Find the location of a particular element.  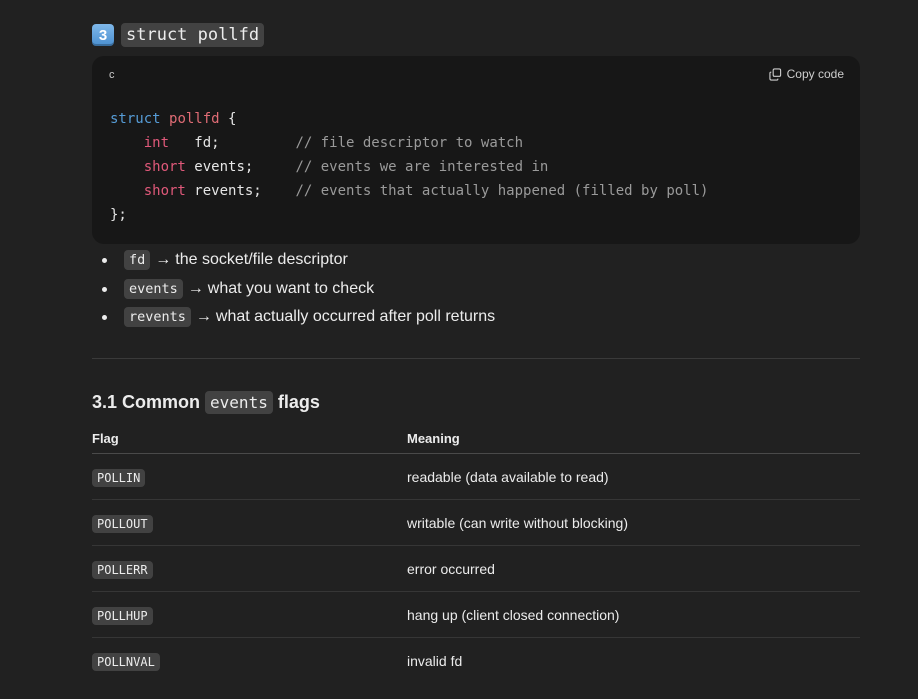

code-field: revents; is located at coordinates (240, 191).